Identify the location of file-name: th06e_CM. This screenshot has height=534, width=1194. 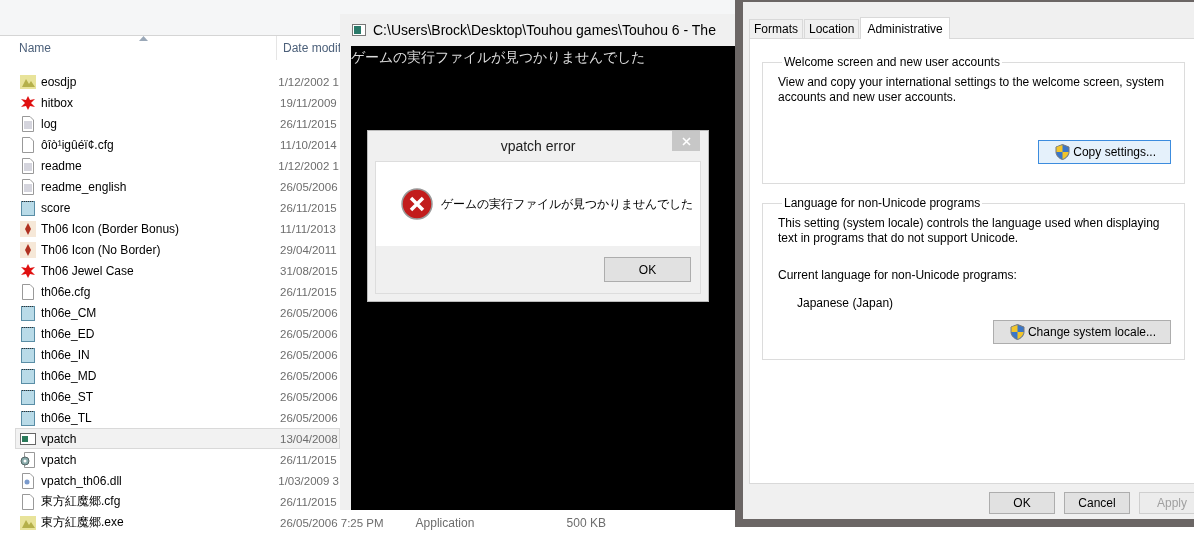
(69, 312).